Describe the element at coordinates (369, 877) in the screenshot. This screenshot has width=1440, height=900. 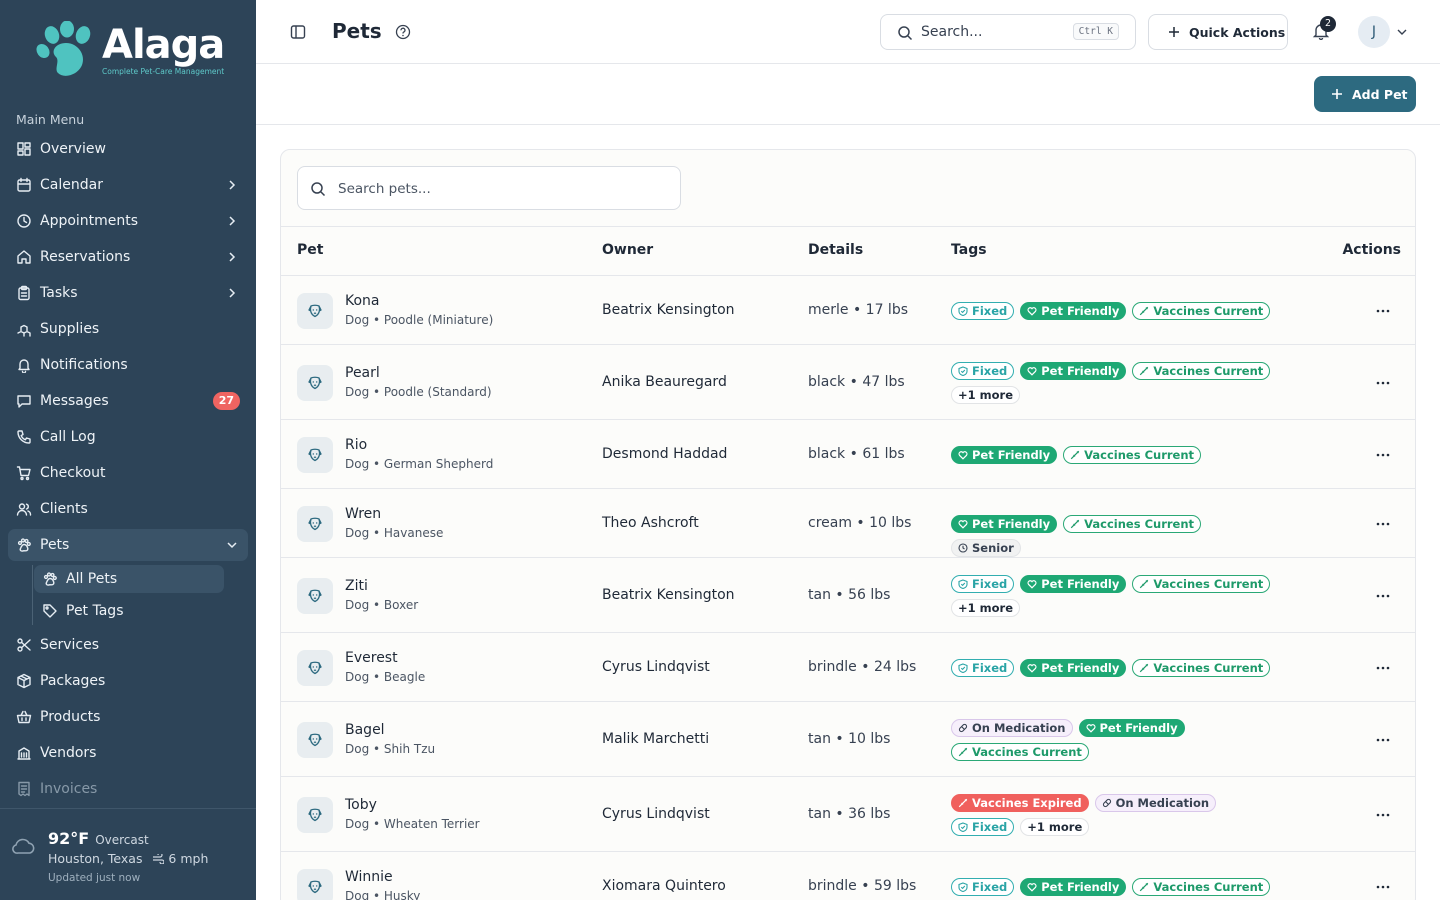
I see `pet-name: Winnie` at that location.